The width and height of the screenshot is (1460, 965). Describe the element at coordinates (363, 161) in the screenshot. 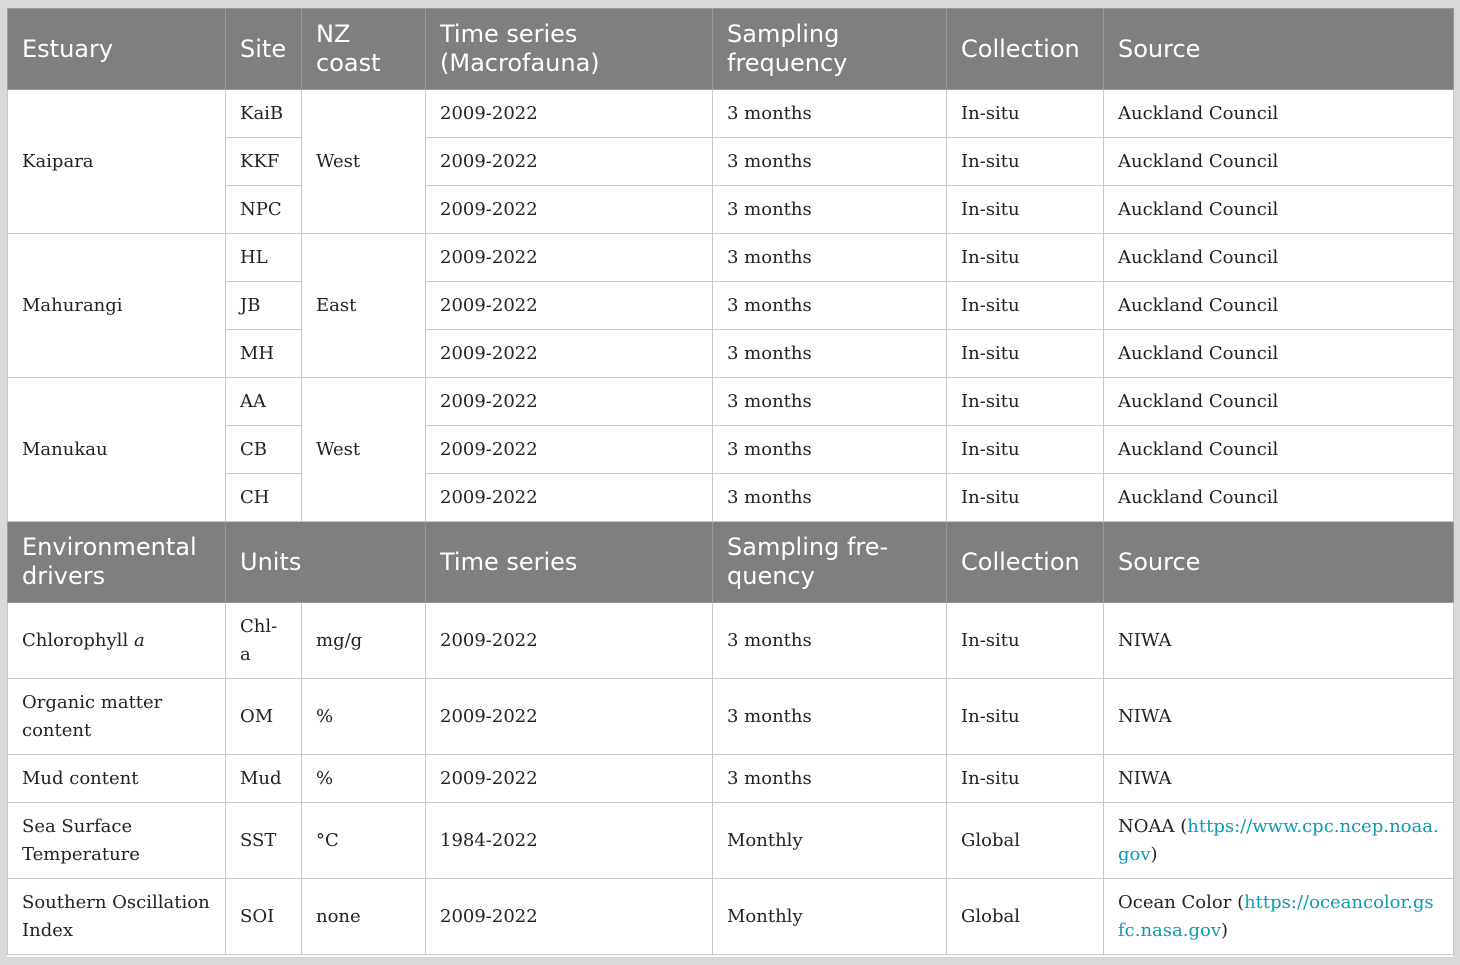

I see `coast-cell: West` at that location.